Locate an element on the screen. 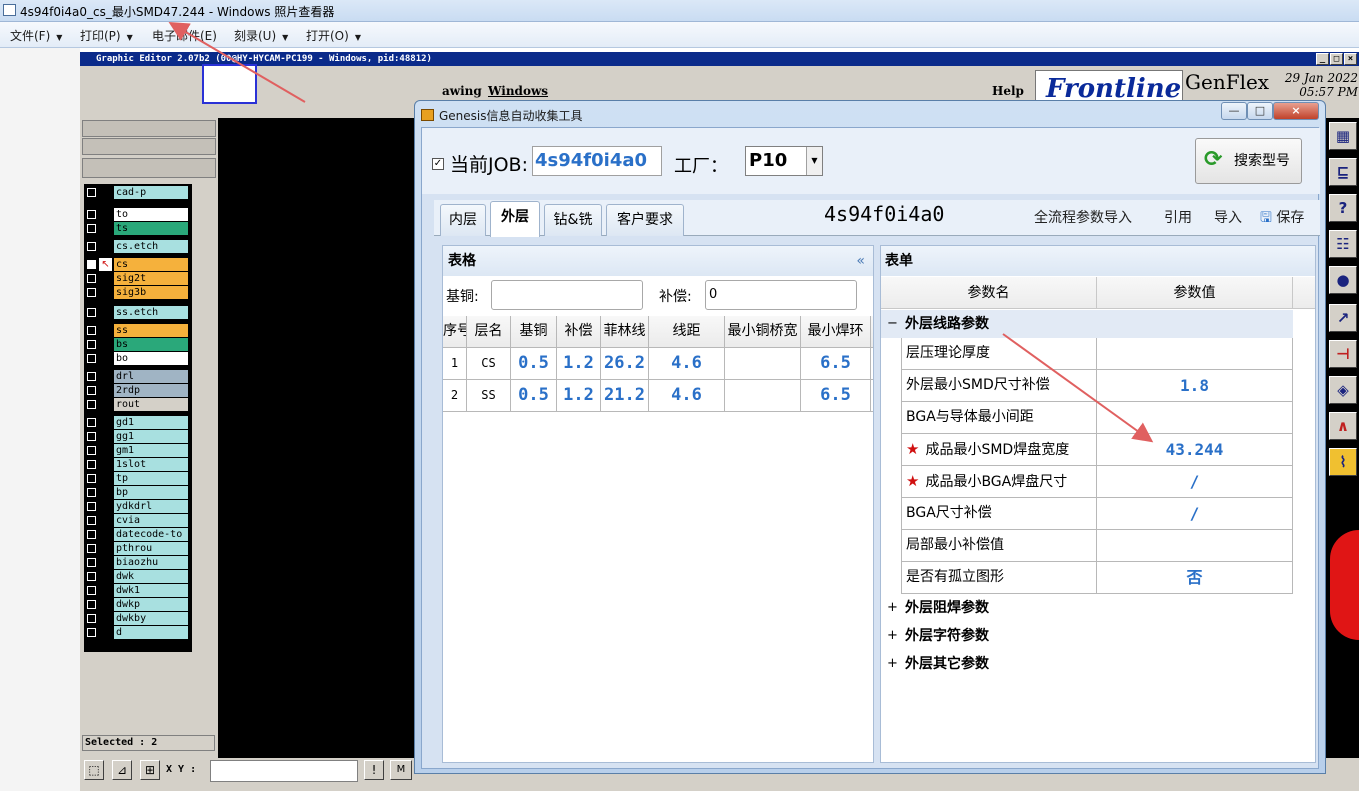 This screenshot has height=791, width=1359. col-min-ring: 最小焊环 is located at coordinates (836, 332).